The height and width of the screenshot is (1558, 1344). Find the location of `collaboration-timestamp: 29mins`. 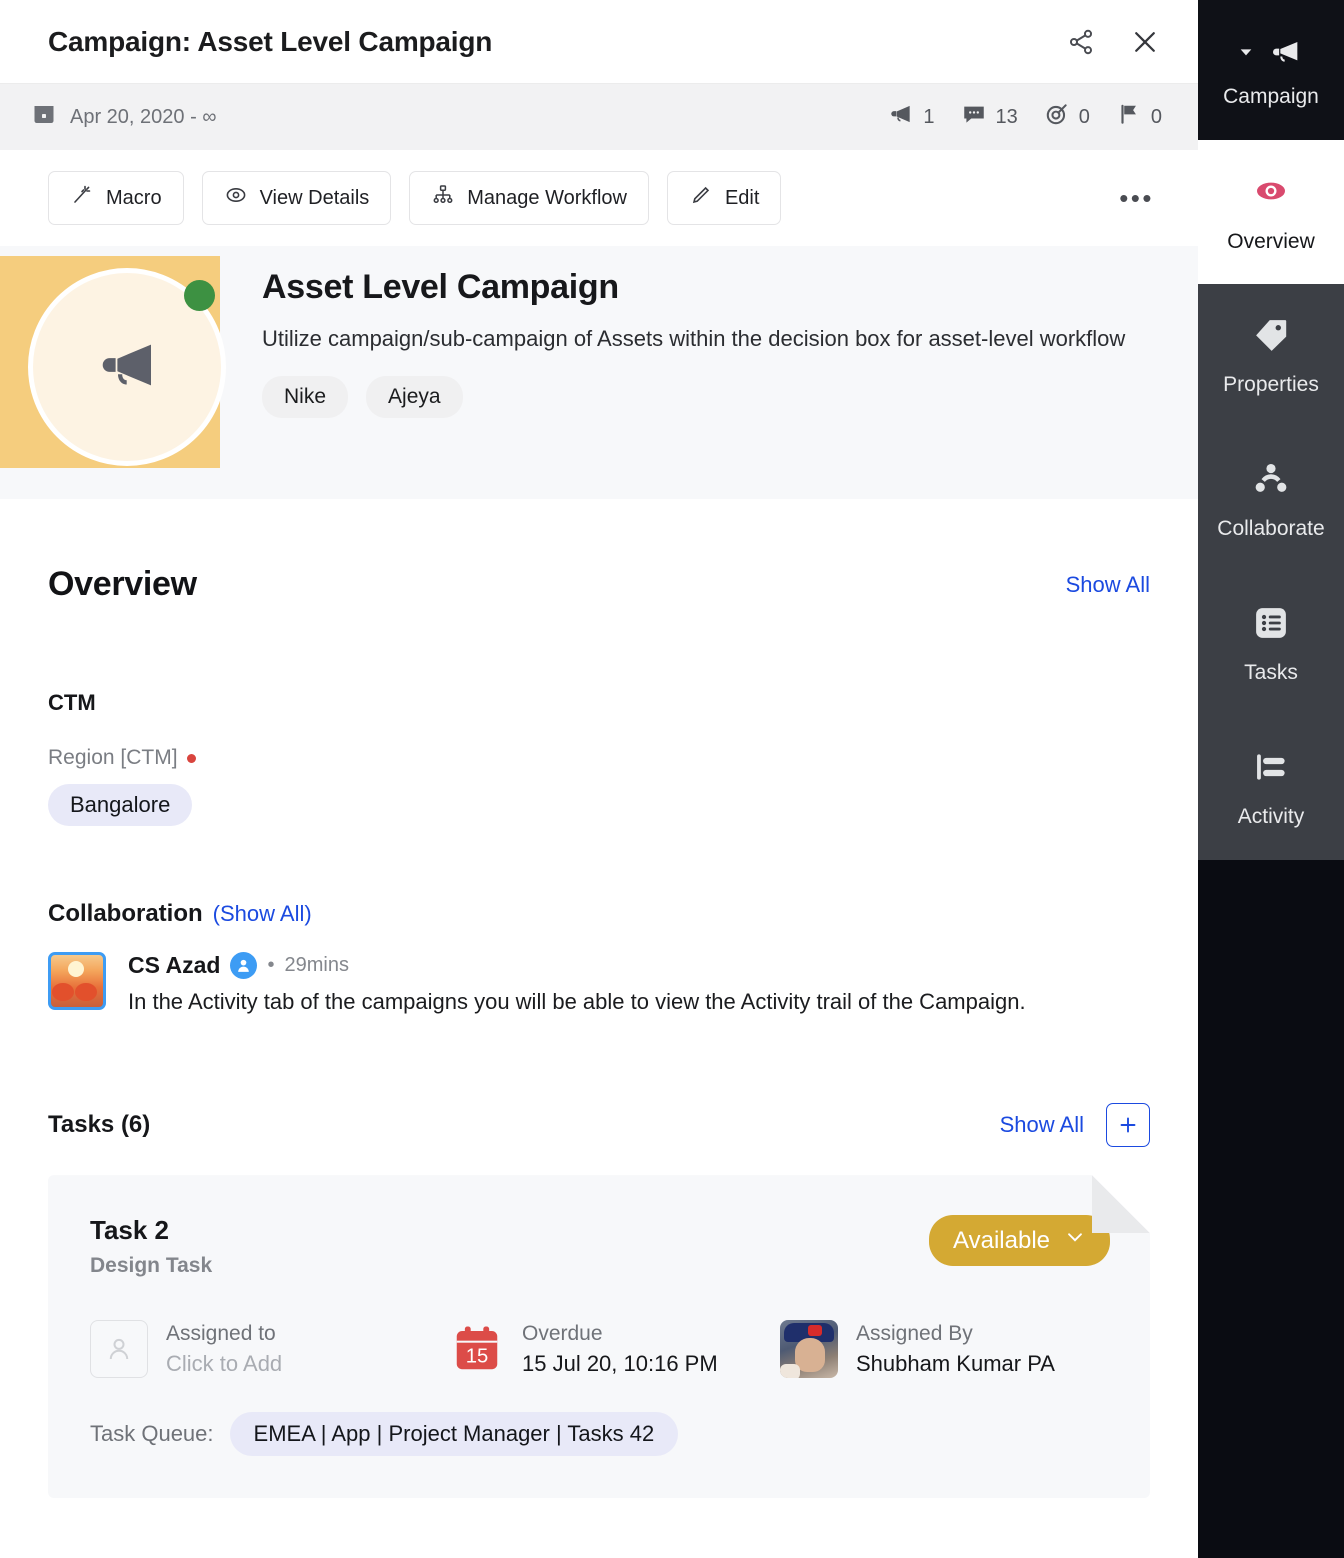

collaboration-timestamp: 29mins is located at coordinates (316, 965).